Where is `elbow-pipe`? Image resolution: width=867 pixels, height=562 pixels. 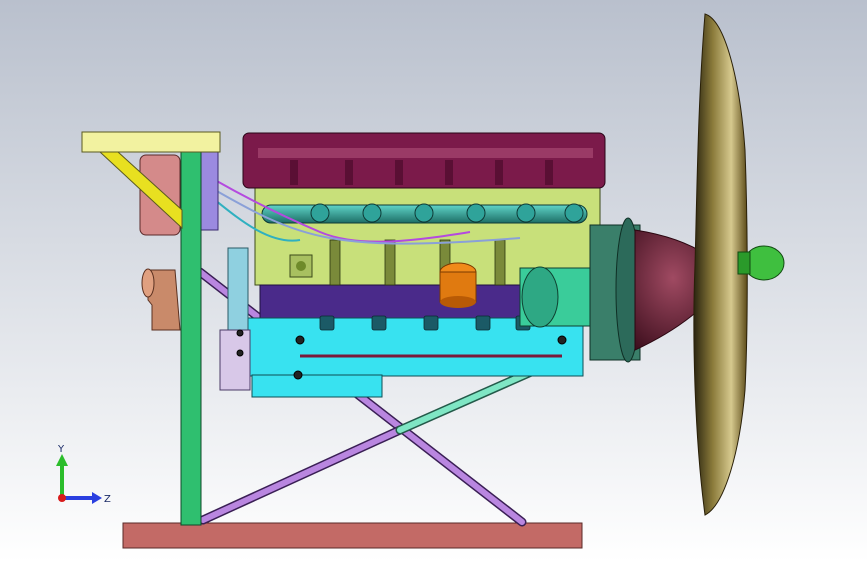
elbow-pipe is located at coordinates (161, 299).